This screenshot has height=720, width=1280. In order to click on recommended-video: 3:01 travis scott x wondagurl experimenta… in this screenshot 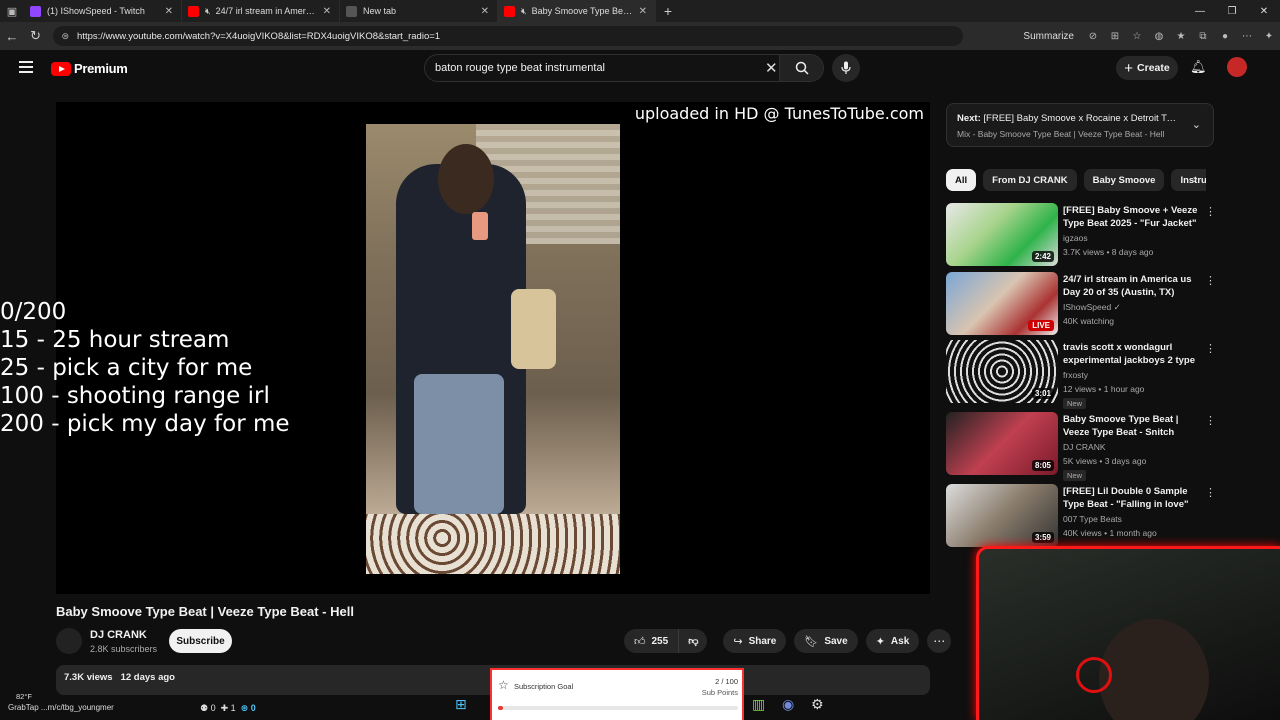, I will do `click(1081, 374)`.